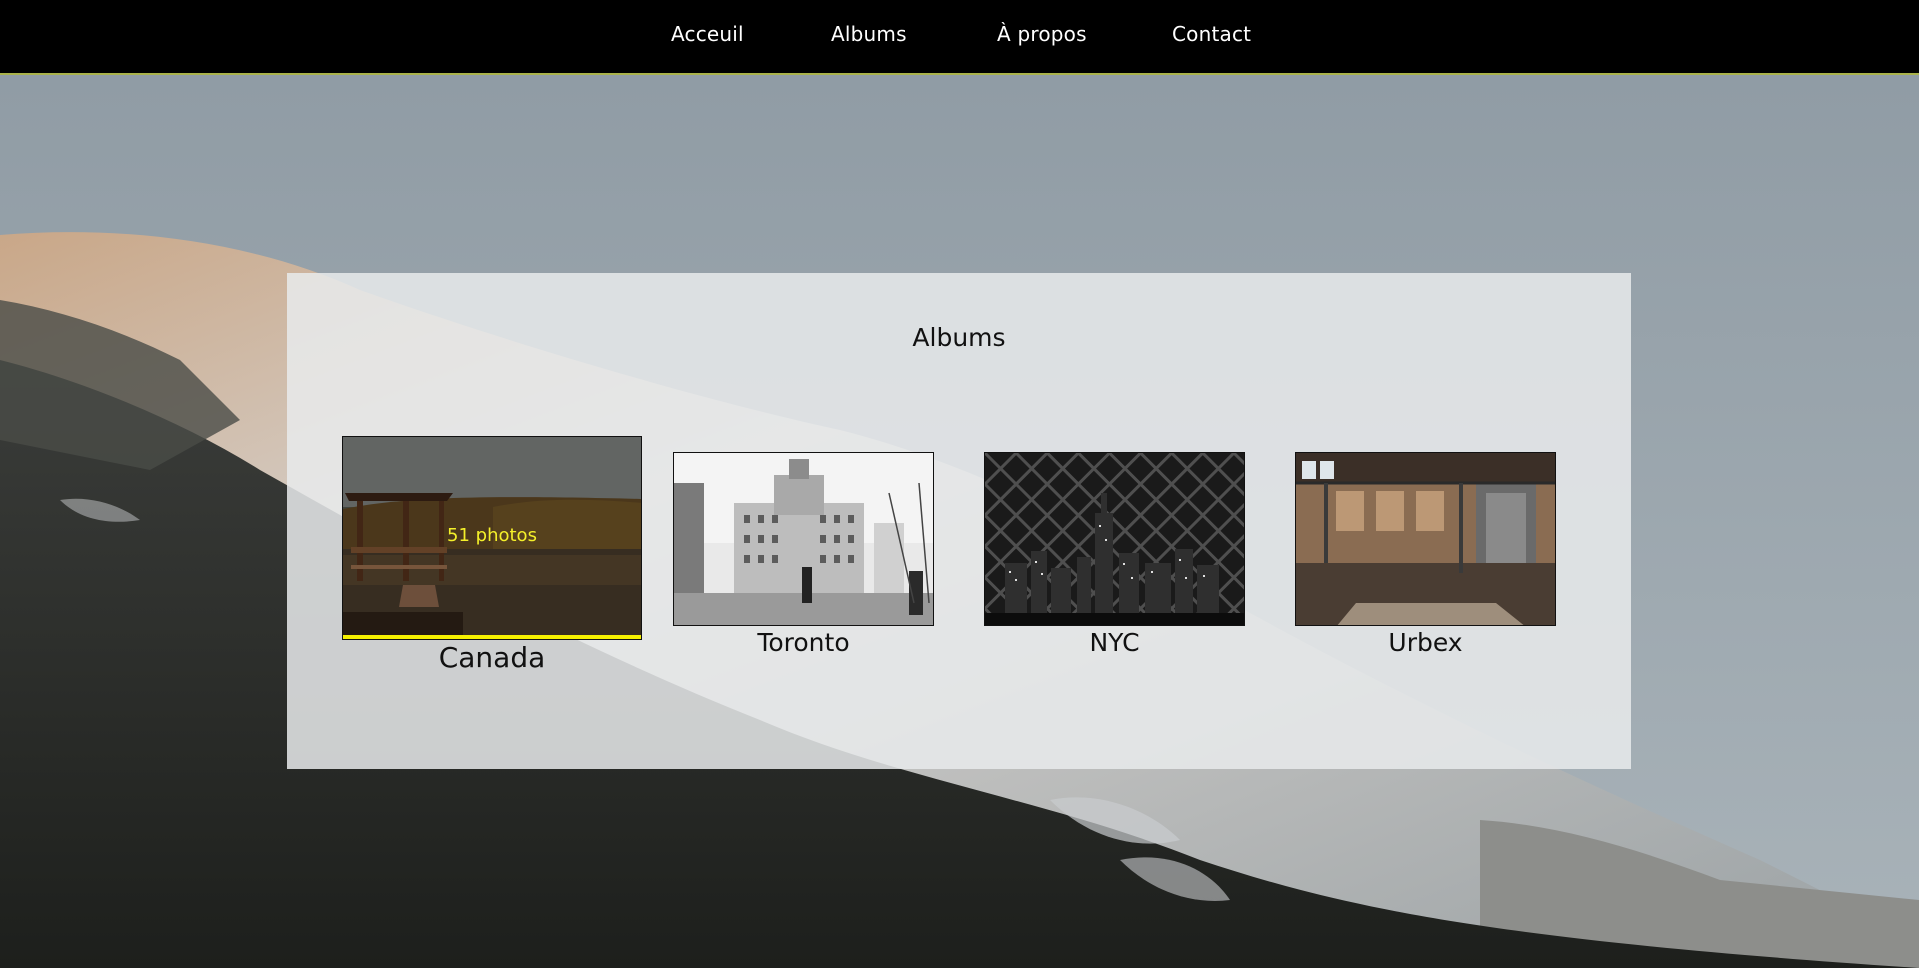 The image size is (1919, 968). I want to click on album-hover-overlay: 51 photos, so click(492, 538).